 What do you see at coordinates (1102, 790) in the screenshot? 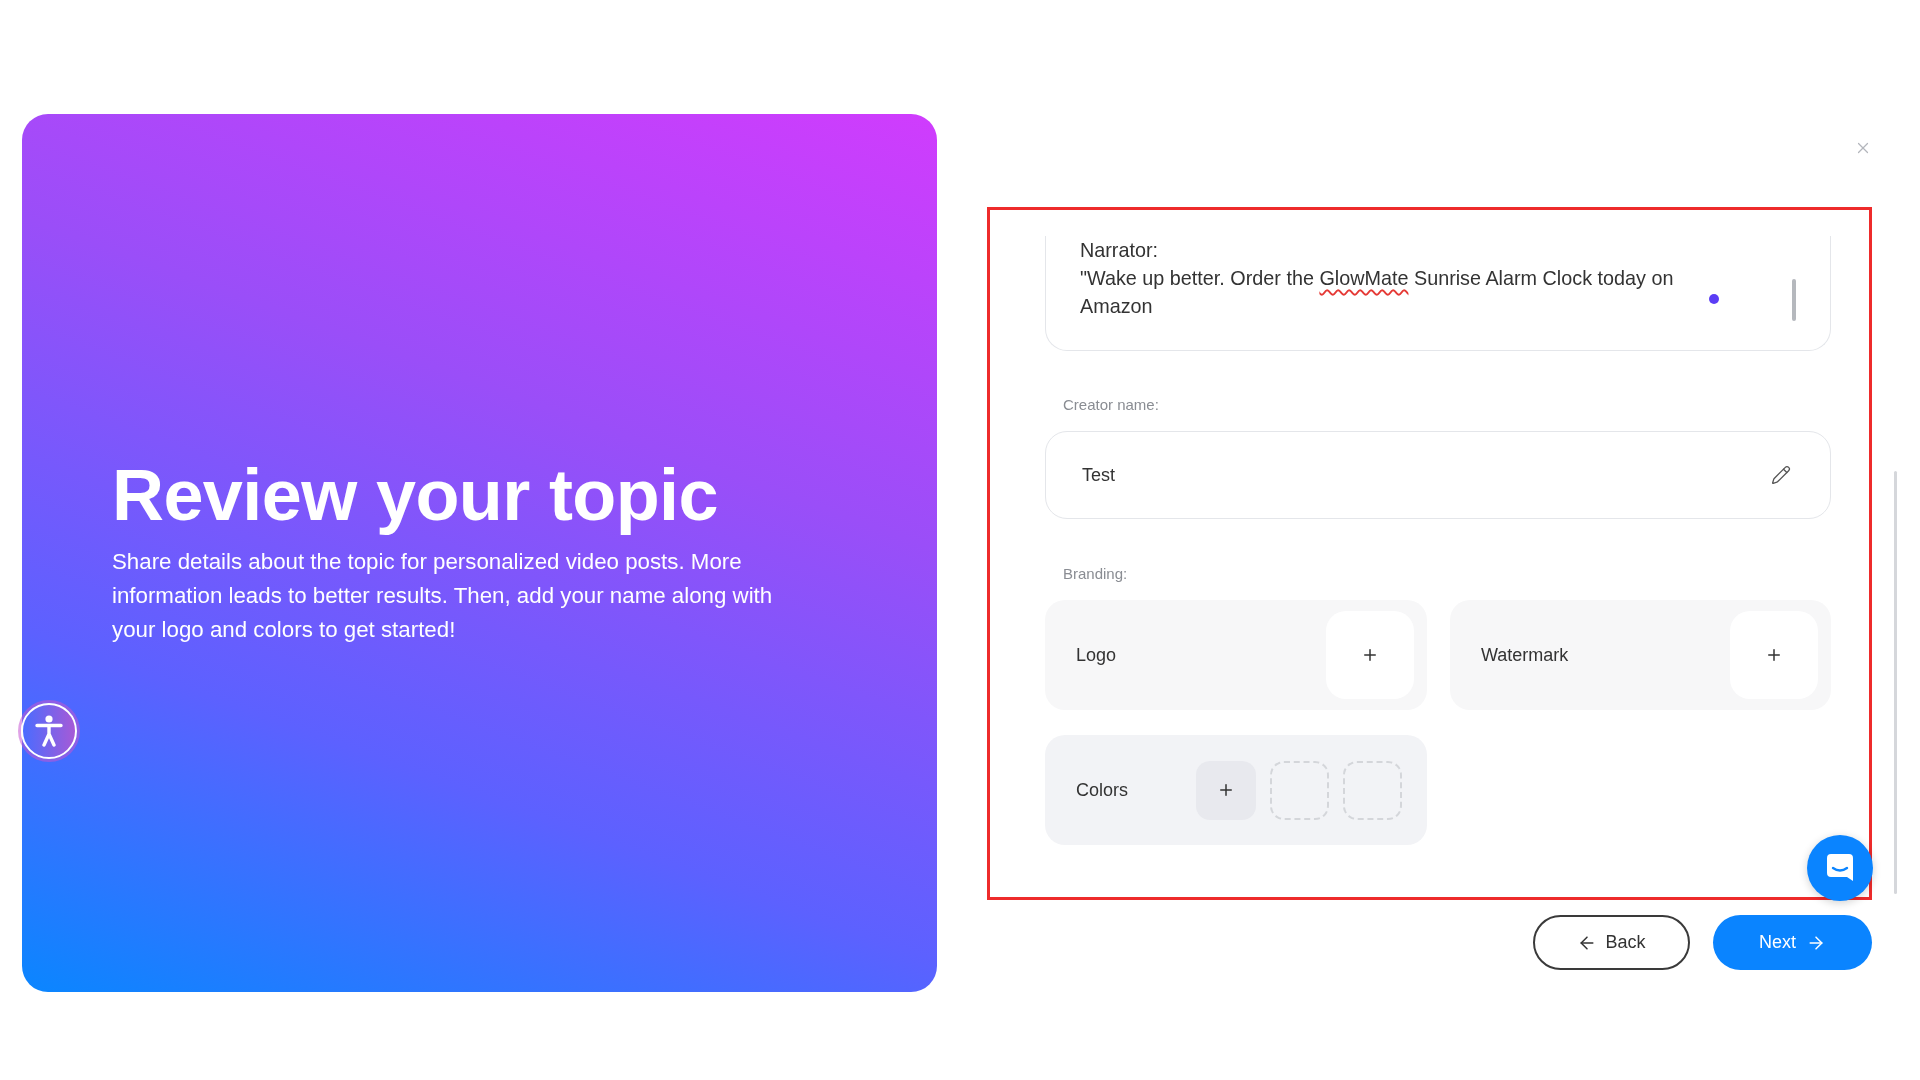
I see `card-label: Colors` at bounding box center [1102, 790].